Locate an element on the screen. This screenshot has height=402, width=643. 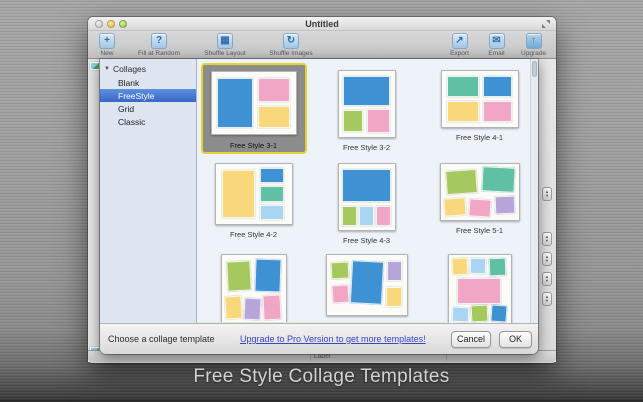
template-free-style-4-2: Free Style 4-2 is located at coordinates (253, 198).